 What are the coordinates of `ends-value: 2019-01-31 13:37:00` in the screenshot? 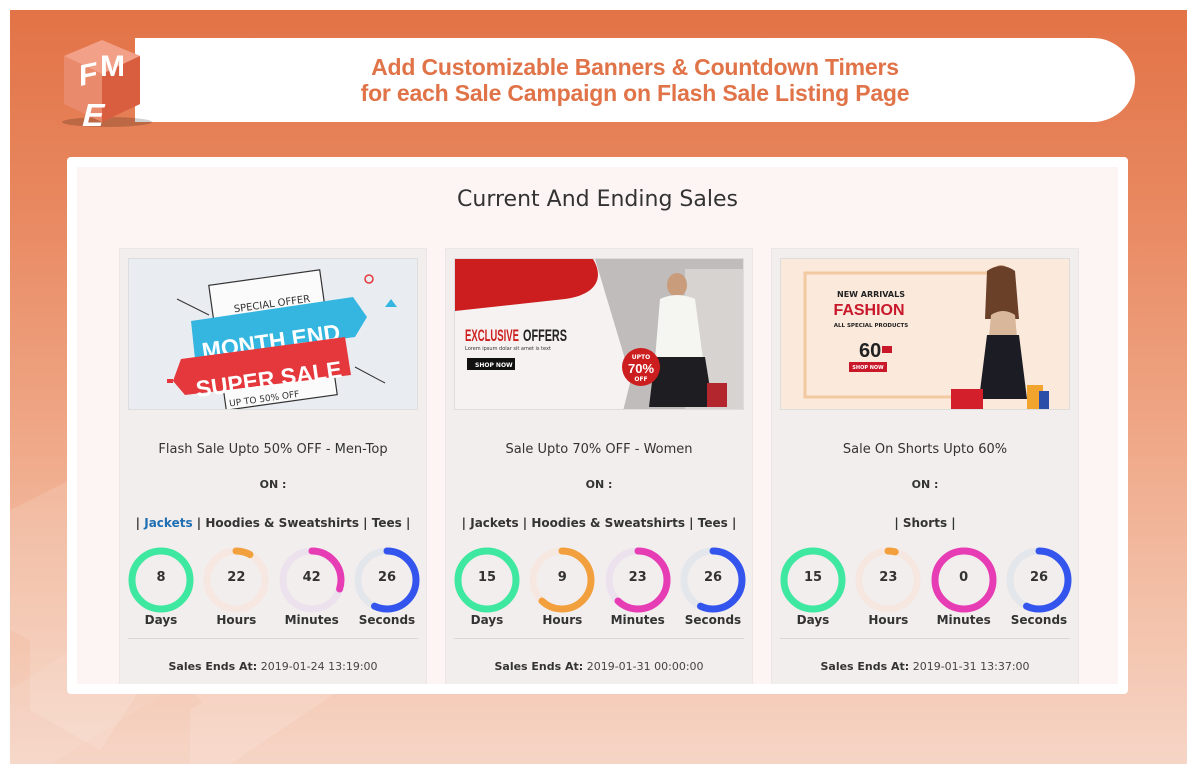 It's located at (971, 666).